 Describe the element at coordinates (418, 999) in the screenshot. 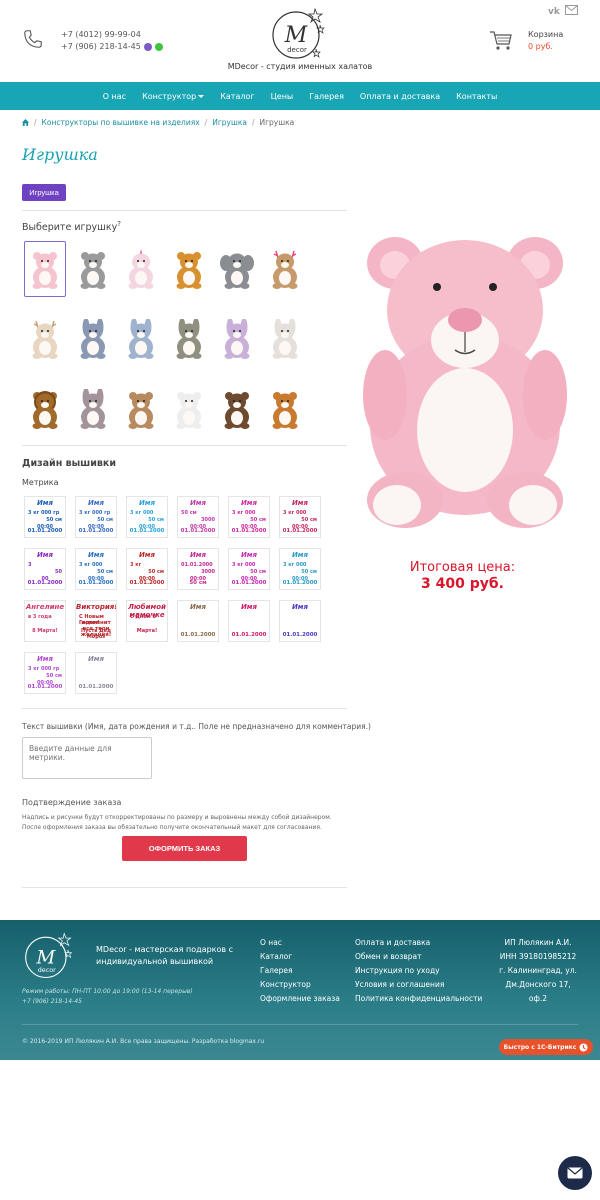

I see `footer-link-privacy: Политика конфиденциальности` at that location.